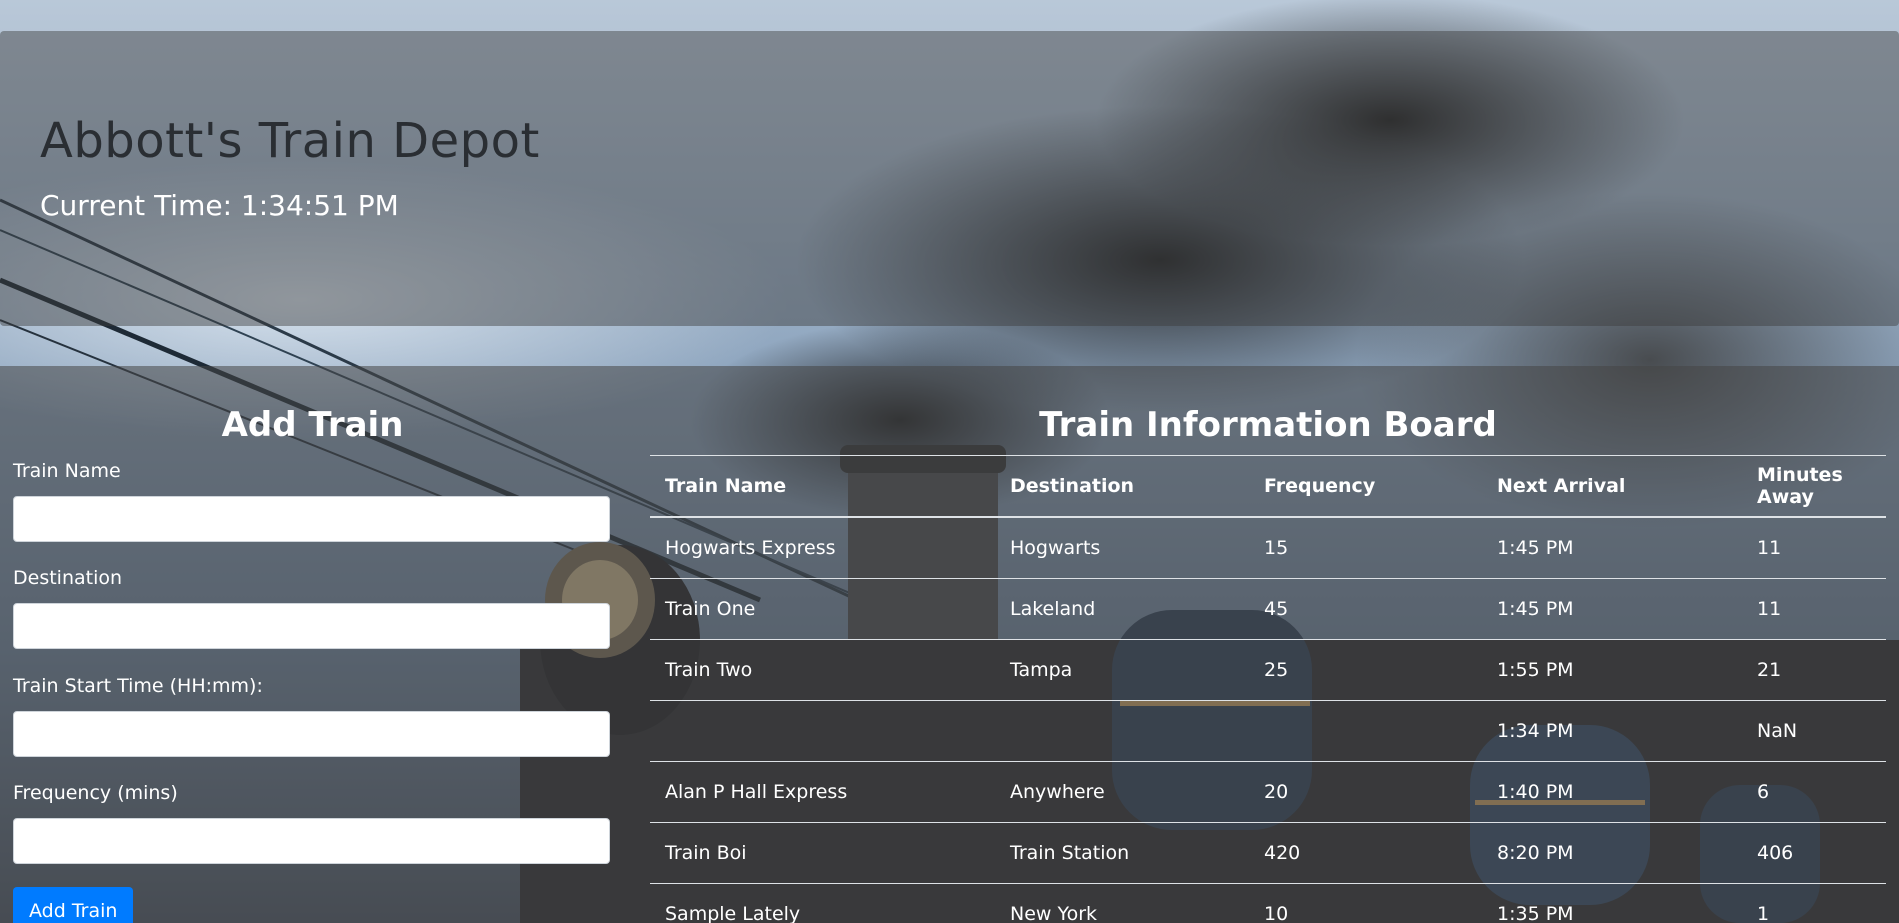 Image resolution: width=1899 pixels, height=923 pixels. I want to click on cell-destination, so click(1122, 731).